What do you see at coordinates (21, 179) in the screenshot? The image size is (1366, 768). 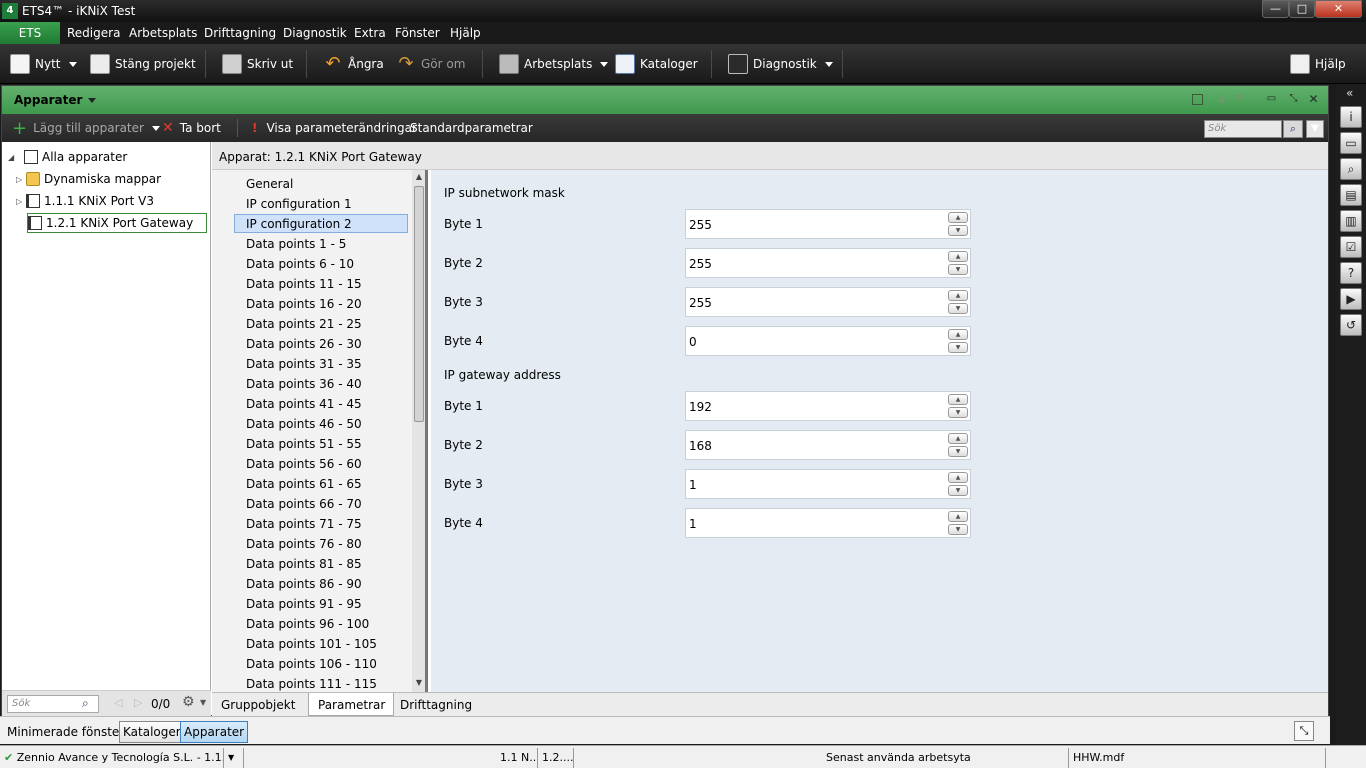 I see `collapsed-triangle-icon: ▷` at bounding box center [21, 179].